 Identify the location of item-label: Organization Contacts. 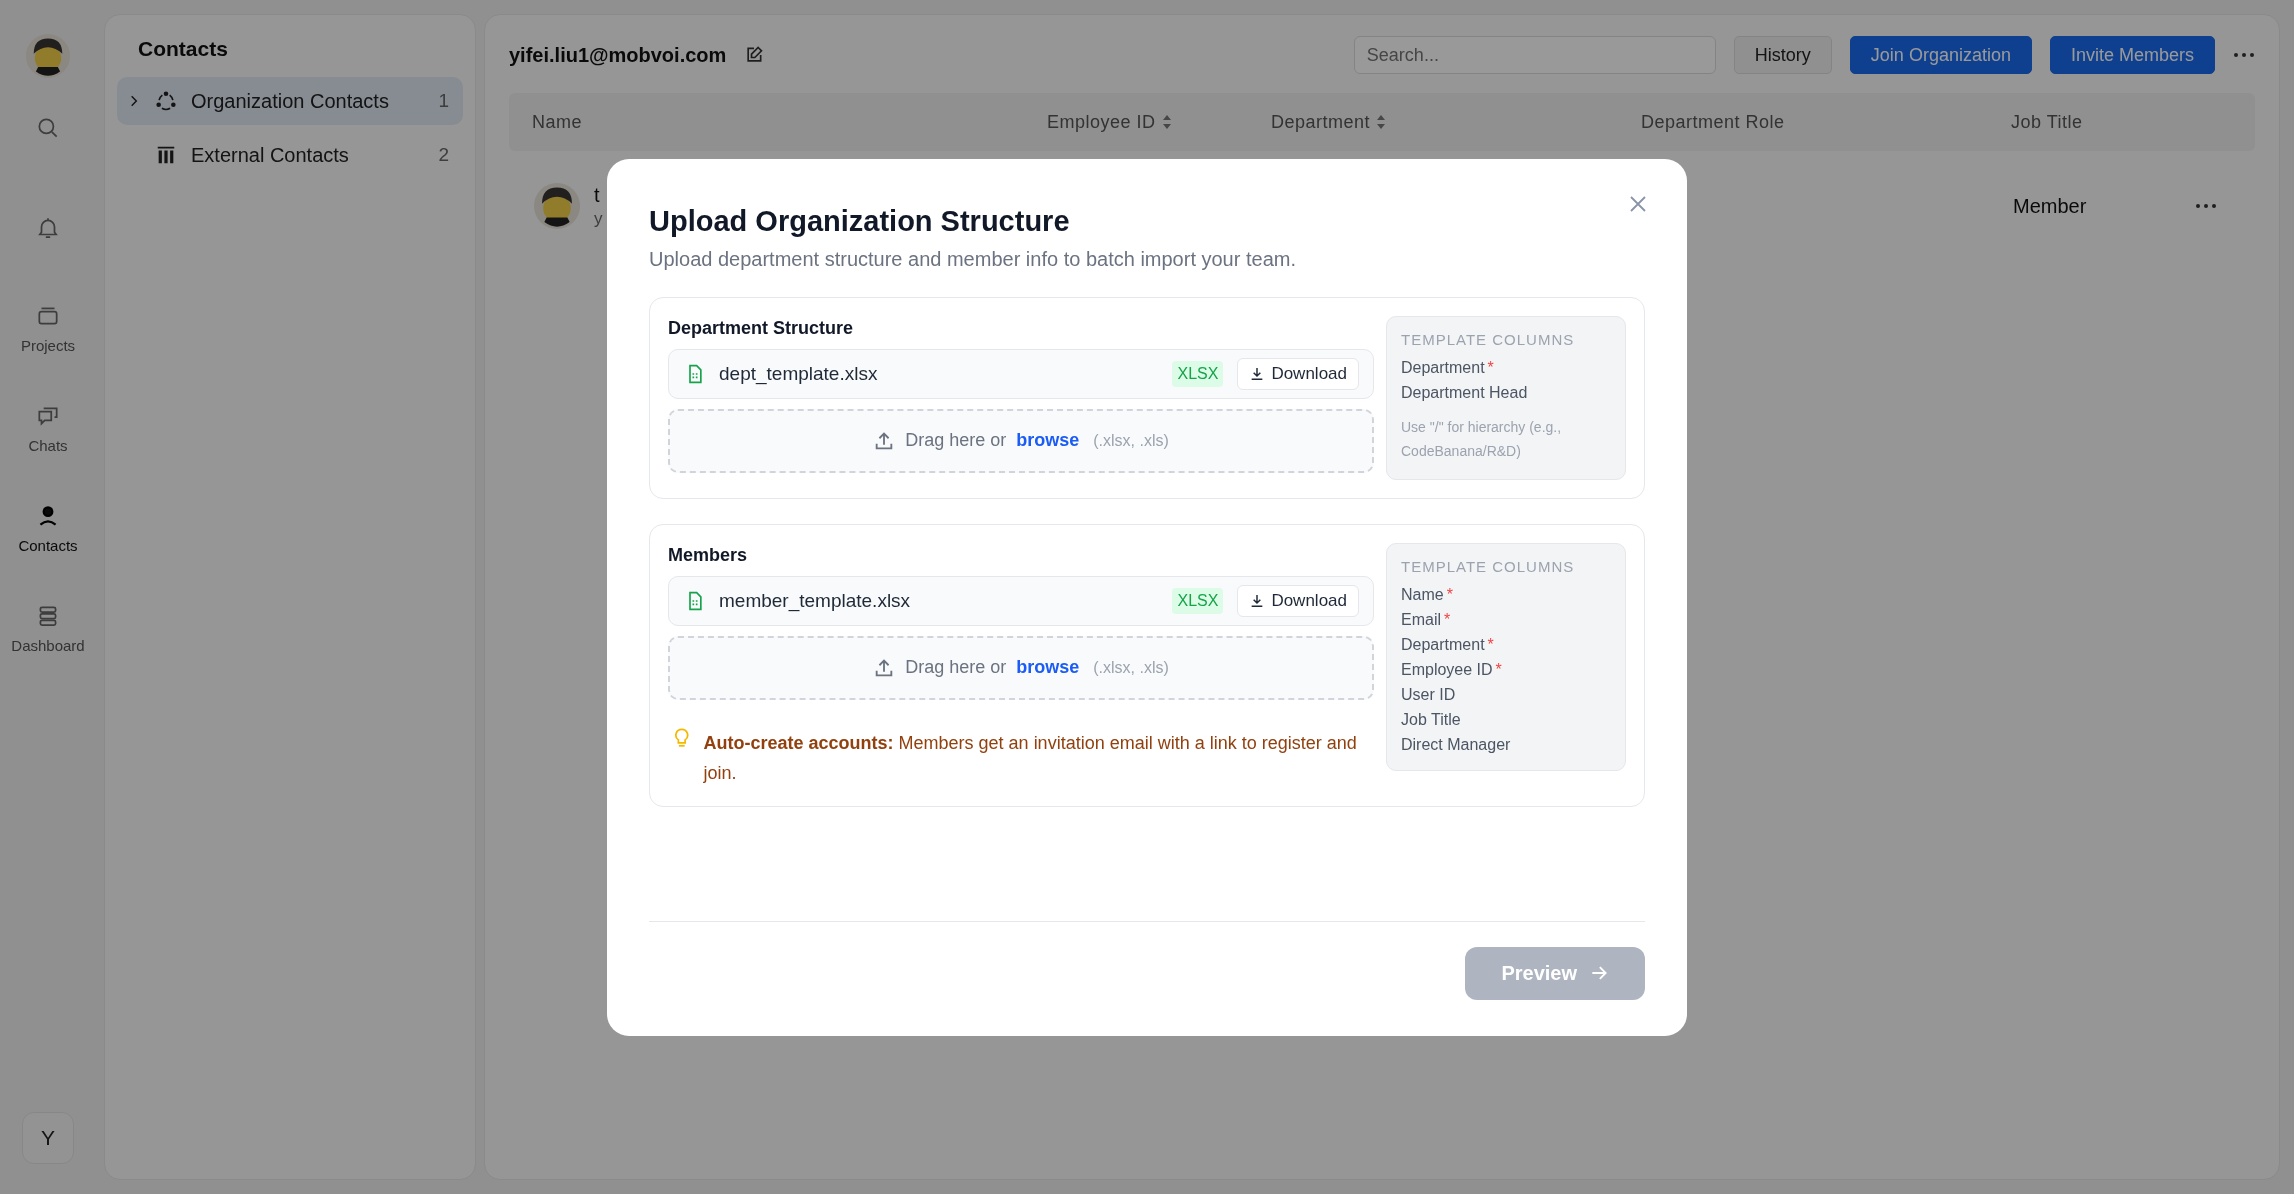
(290, 101).